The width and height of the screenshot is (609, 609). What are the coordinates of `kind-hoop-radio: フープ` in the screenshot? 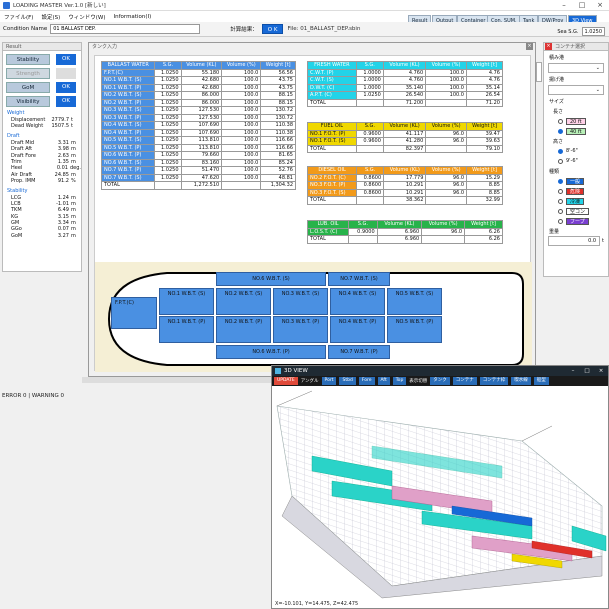 It's located at (583, 221).